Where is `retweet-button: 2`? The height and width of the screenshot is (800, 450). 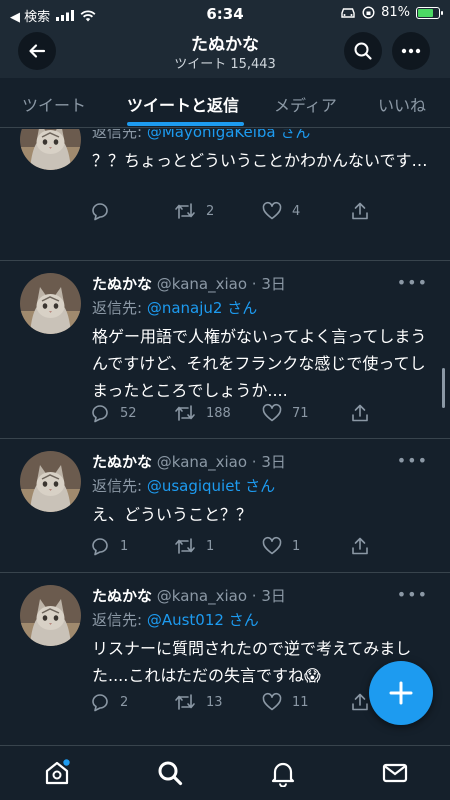
retweet-button: 2 is located at coordinates (194, 211).